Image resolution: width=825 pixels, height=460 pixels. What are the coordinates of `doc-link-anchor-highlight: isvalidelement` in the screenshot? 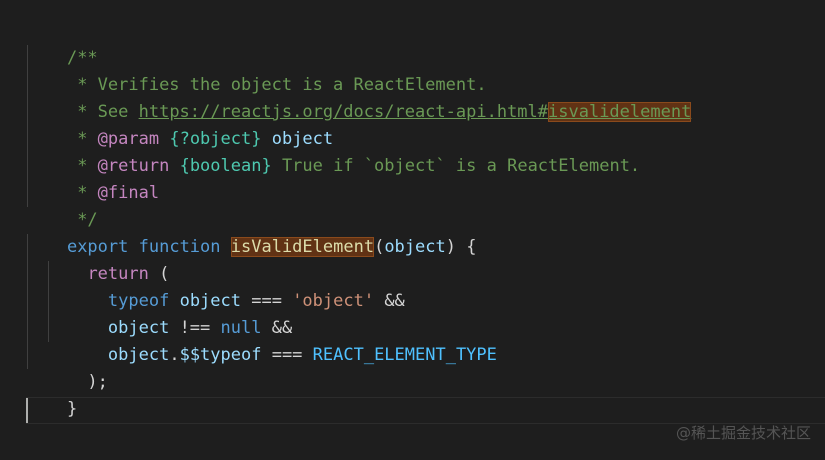 It's located at (620, 112).